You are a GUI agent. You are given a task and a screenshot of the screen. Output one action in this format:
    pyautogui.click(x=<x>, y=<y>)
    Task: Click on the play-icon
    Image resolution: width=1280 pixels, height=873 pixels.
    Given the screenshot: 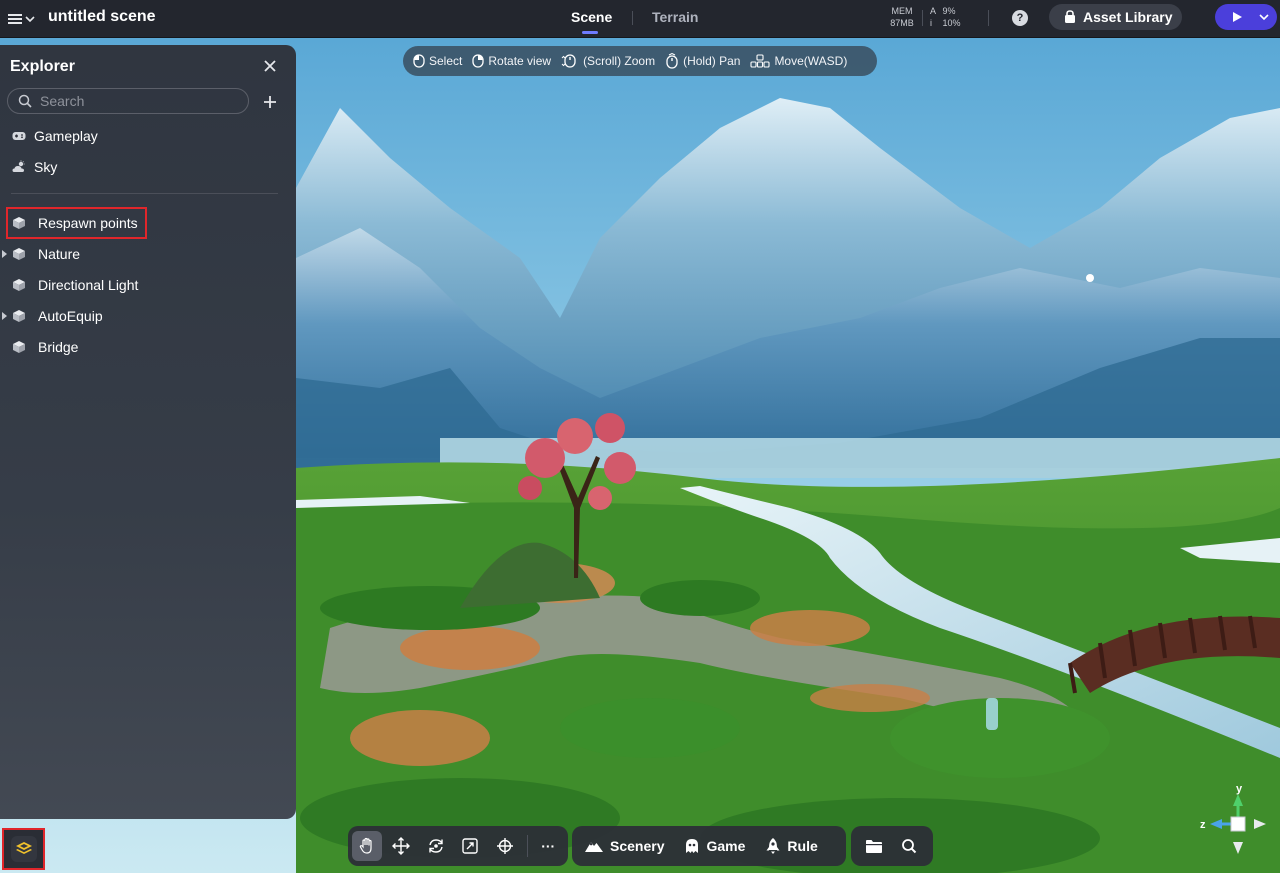 What is the action you would take?
    pyautogui.click(x=1237, y=17)
    